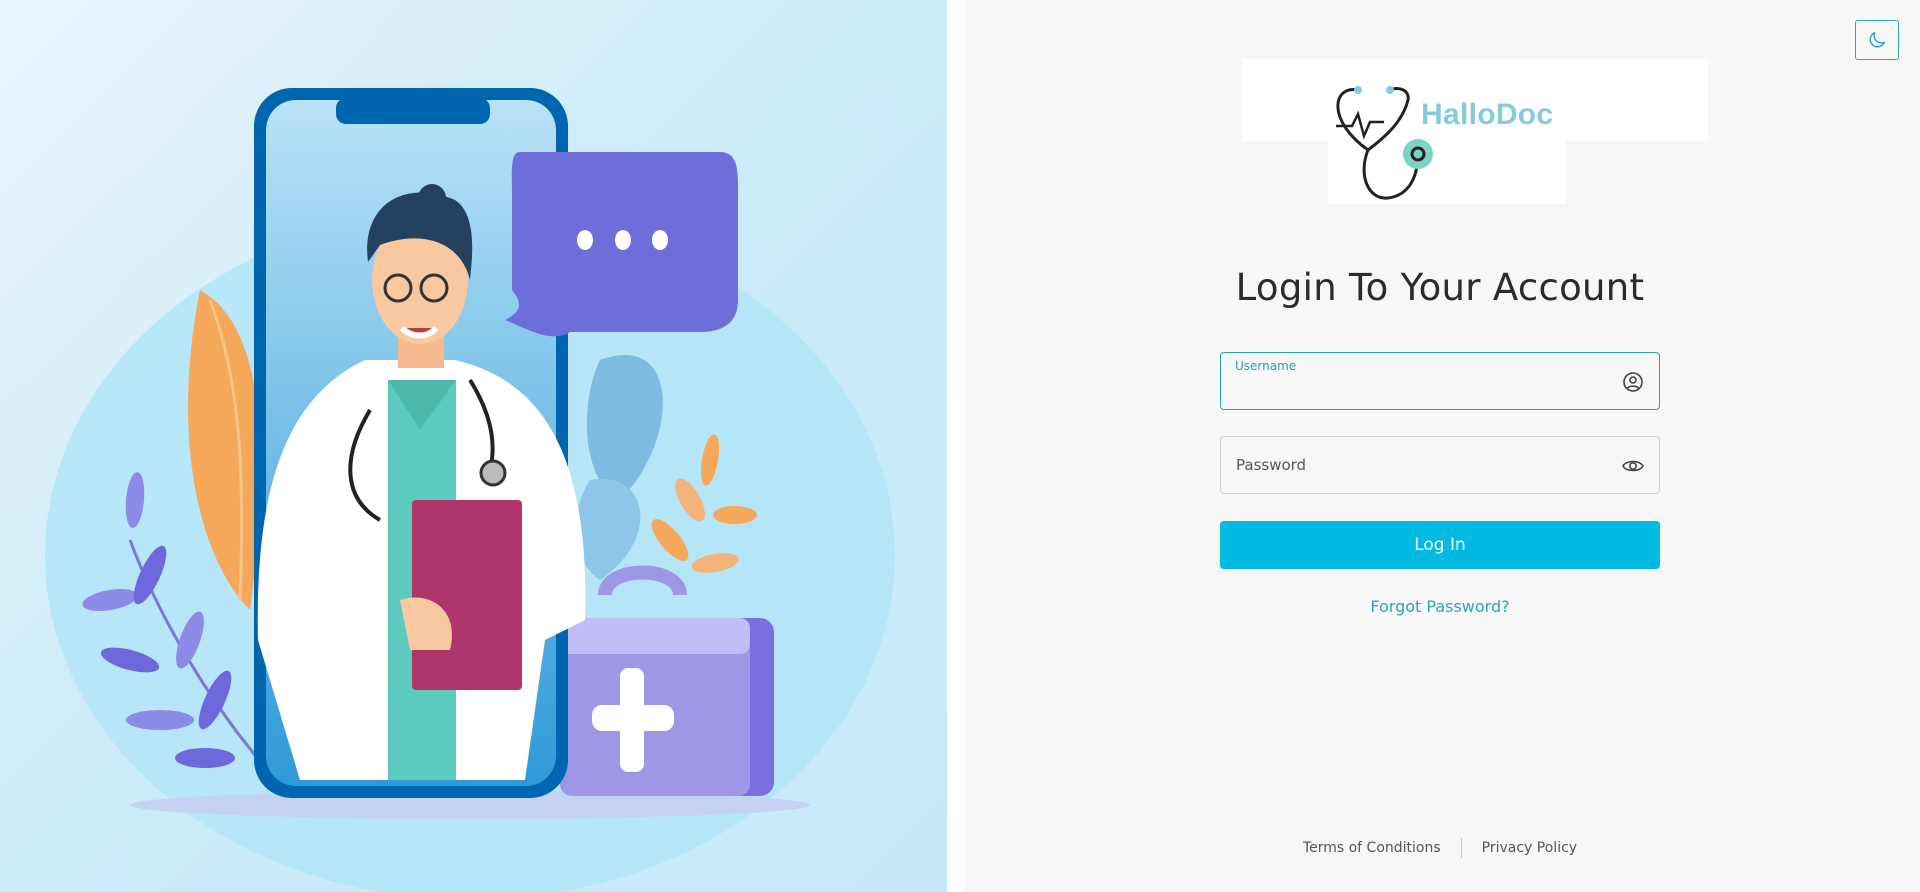  I want to click on username-field: Username, so click(1440, 381).